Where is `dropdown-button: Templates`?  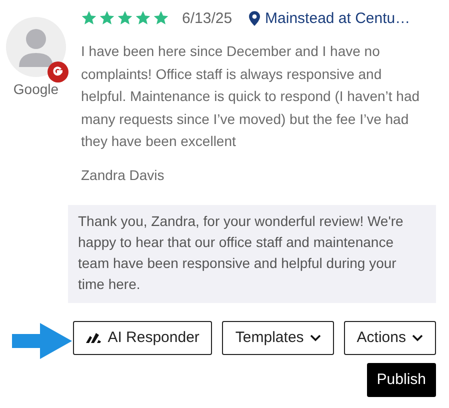 dropdown-button: Templates is located at coordinates (278, 337).